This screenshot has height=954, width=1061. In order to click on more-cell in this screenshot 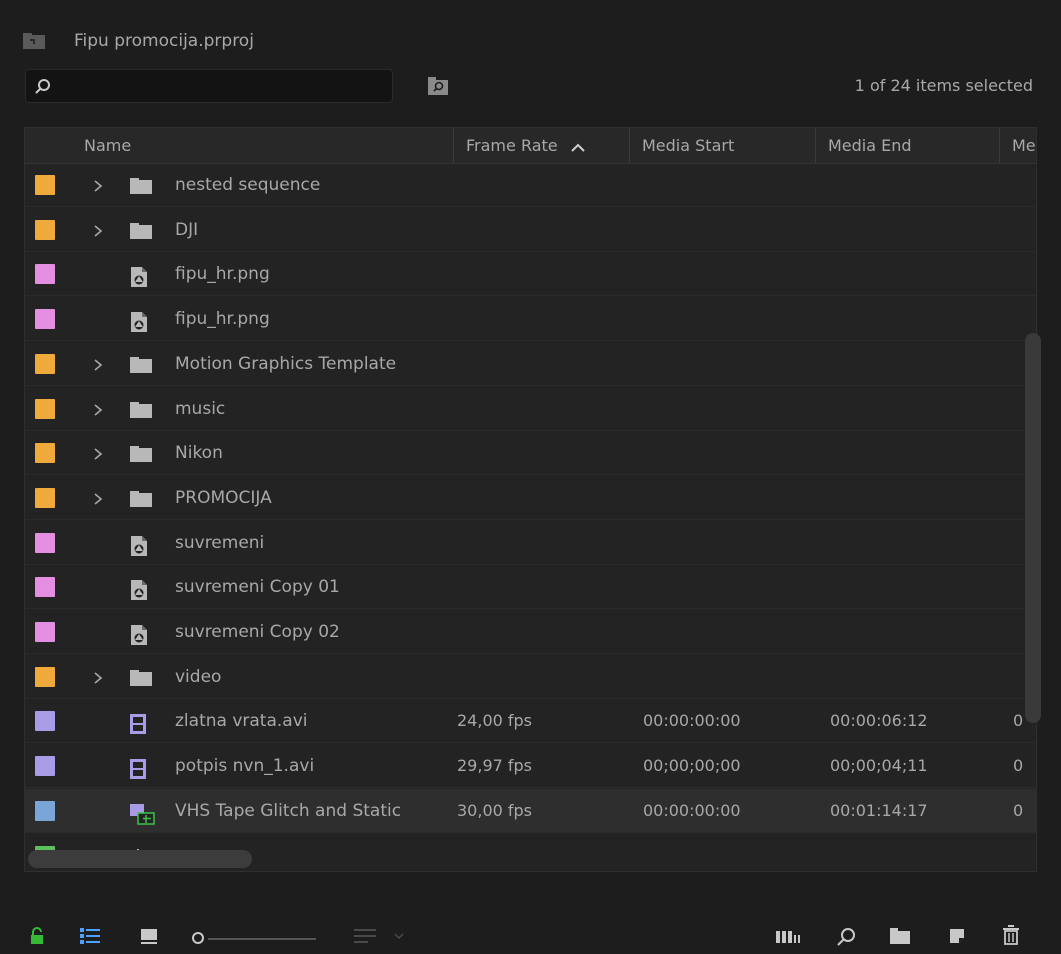, I will do `click(1023, 230)`.